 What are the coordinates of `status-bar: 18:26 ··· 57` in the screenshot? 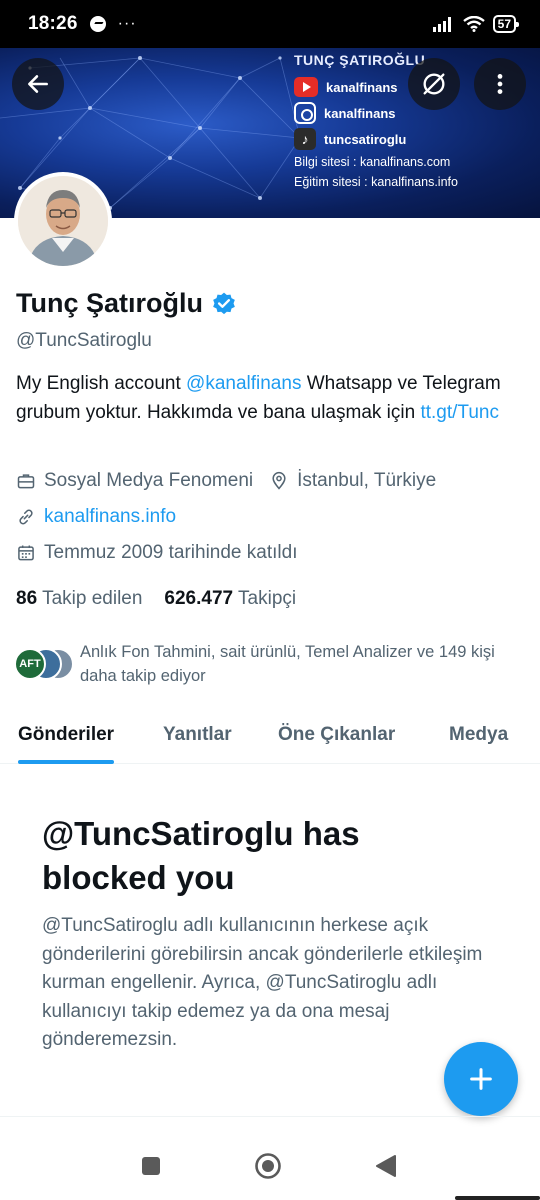 It's located at (270, 24).